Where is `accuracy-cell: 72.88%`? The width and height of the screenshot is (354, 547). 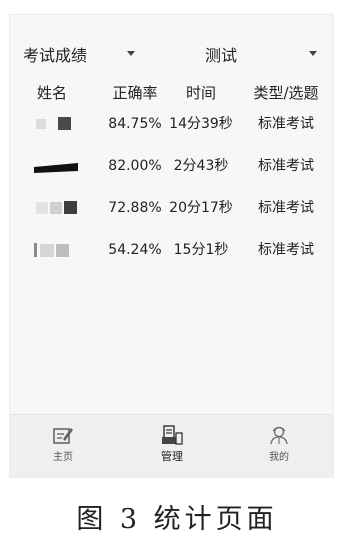
accuracy-cell: 72.88% is located at coordinates (135, 208).